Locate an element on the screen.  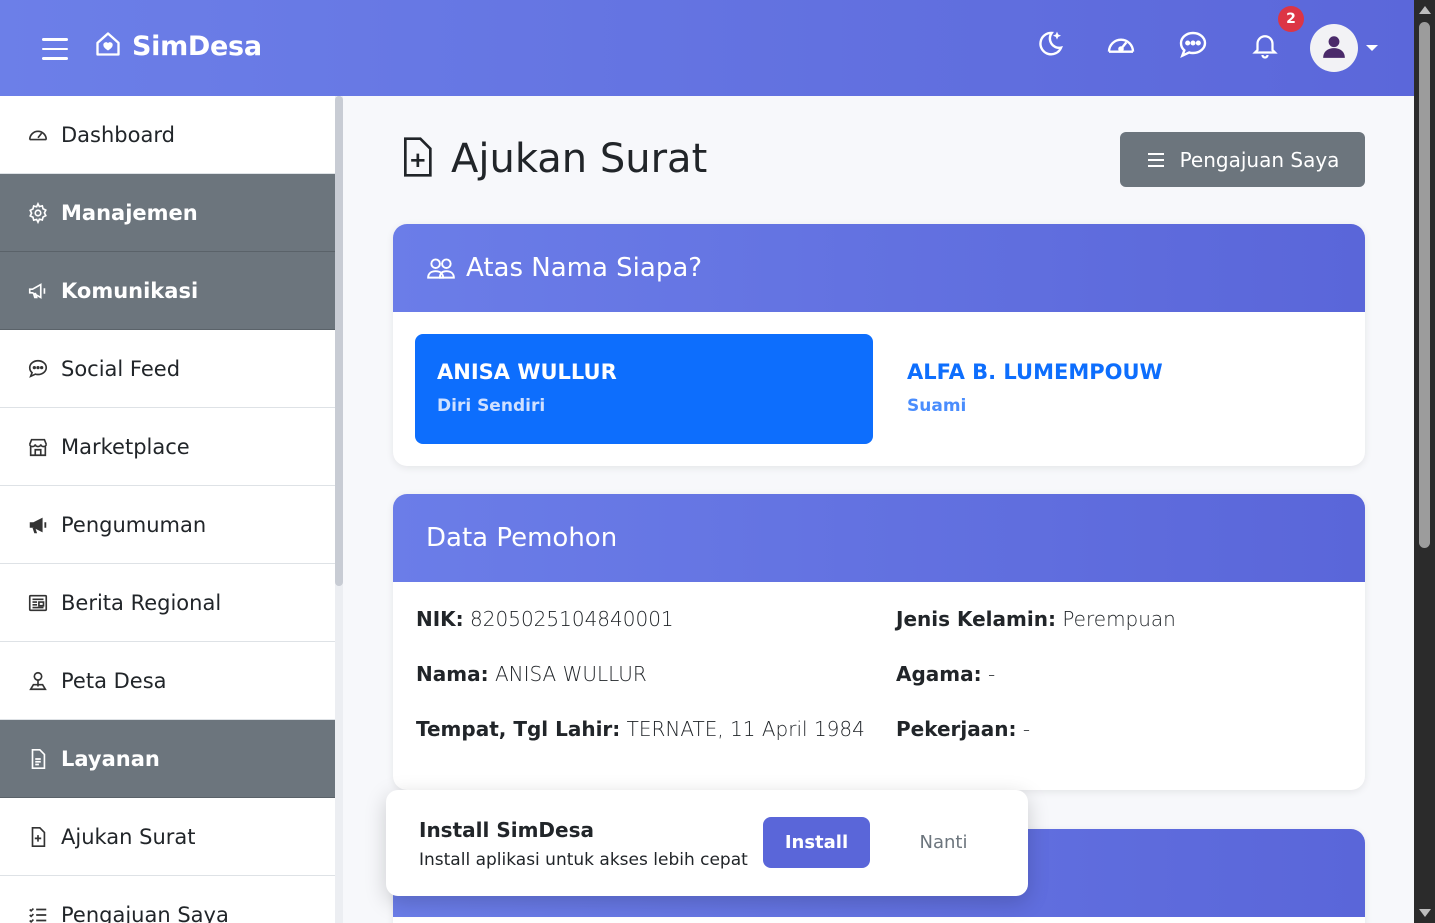
page-header: Ajukan Surat is located at coordinates (552, 159).